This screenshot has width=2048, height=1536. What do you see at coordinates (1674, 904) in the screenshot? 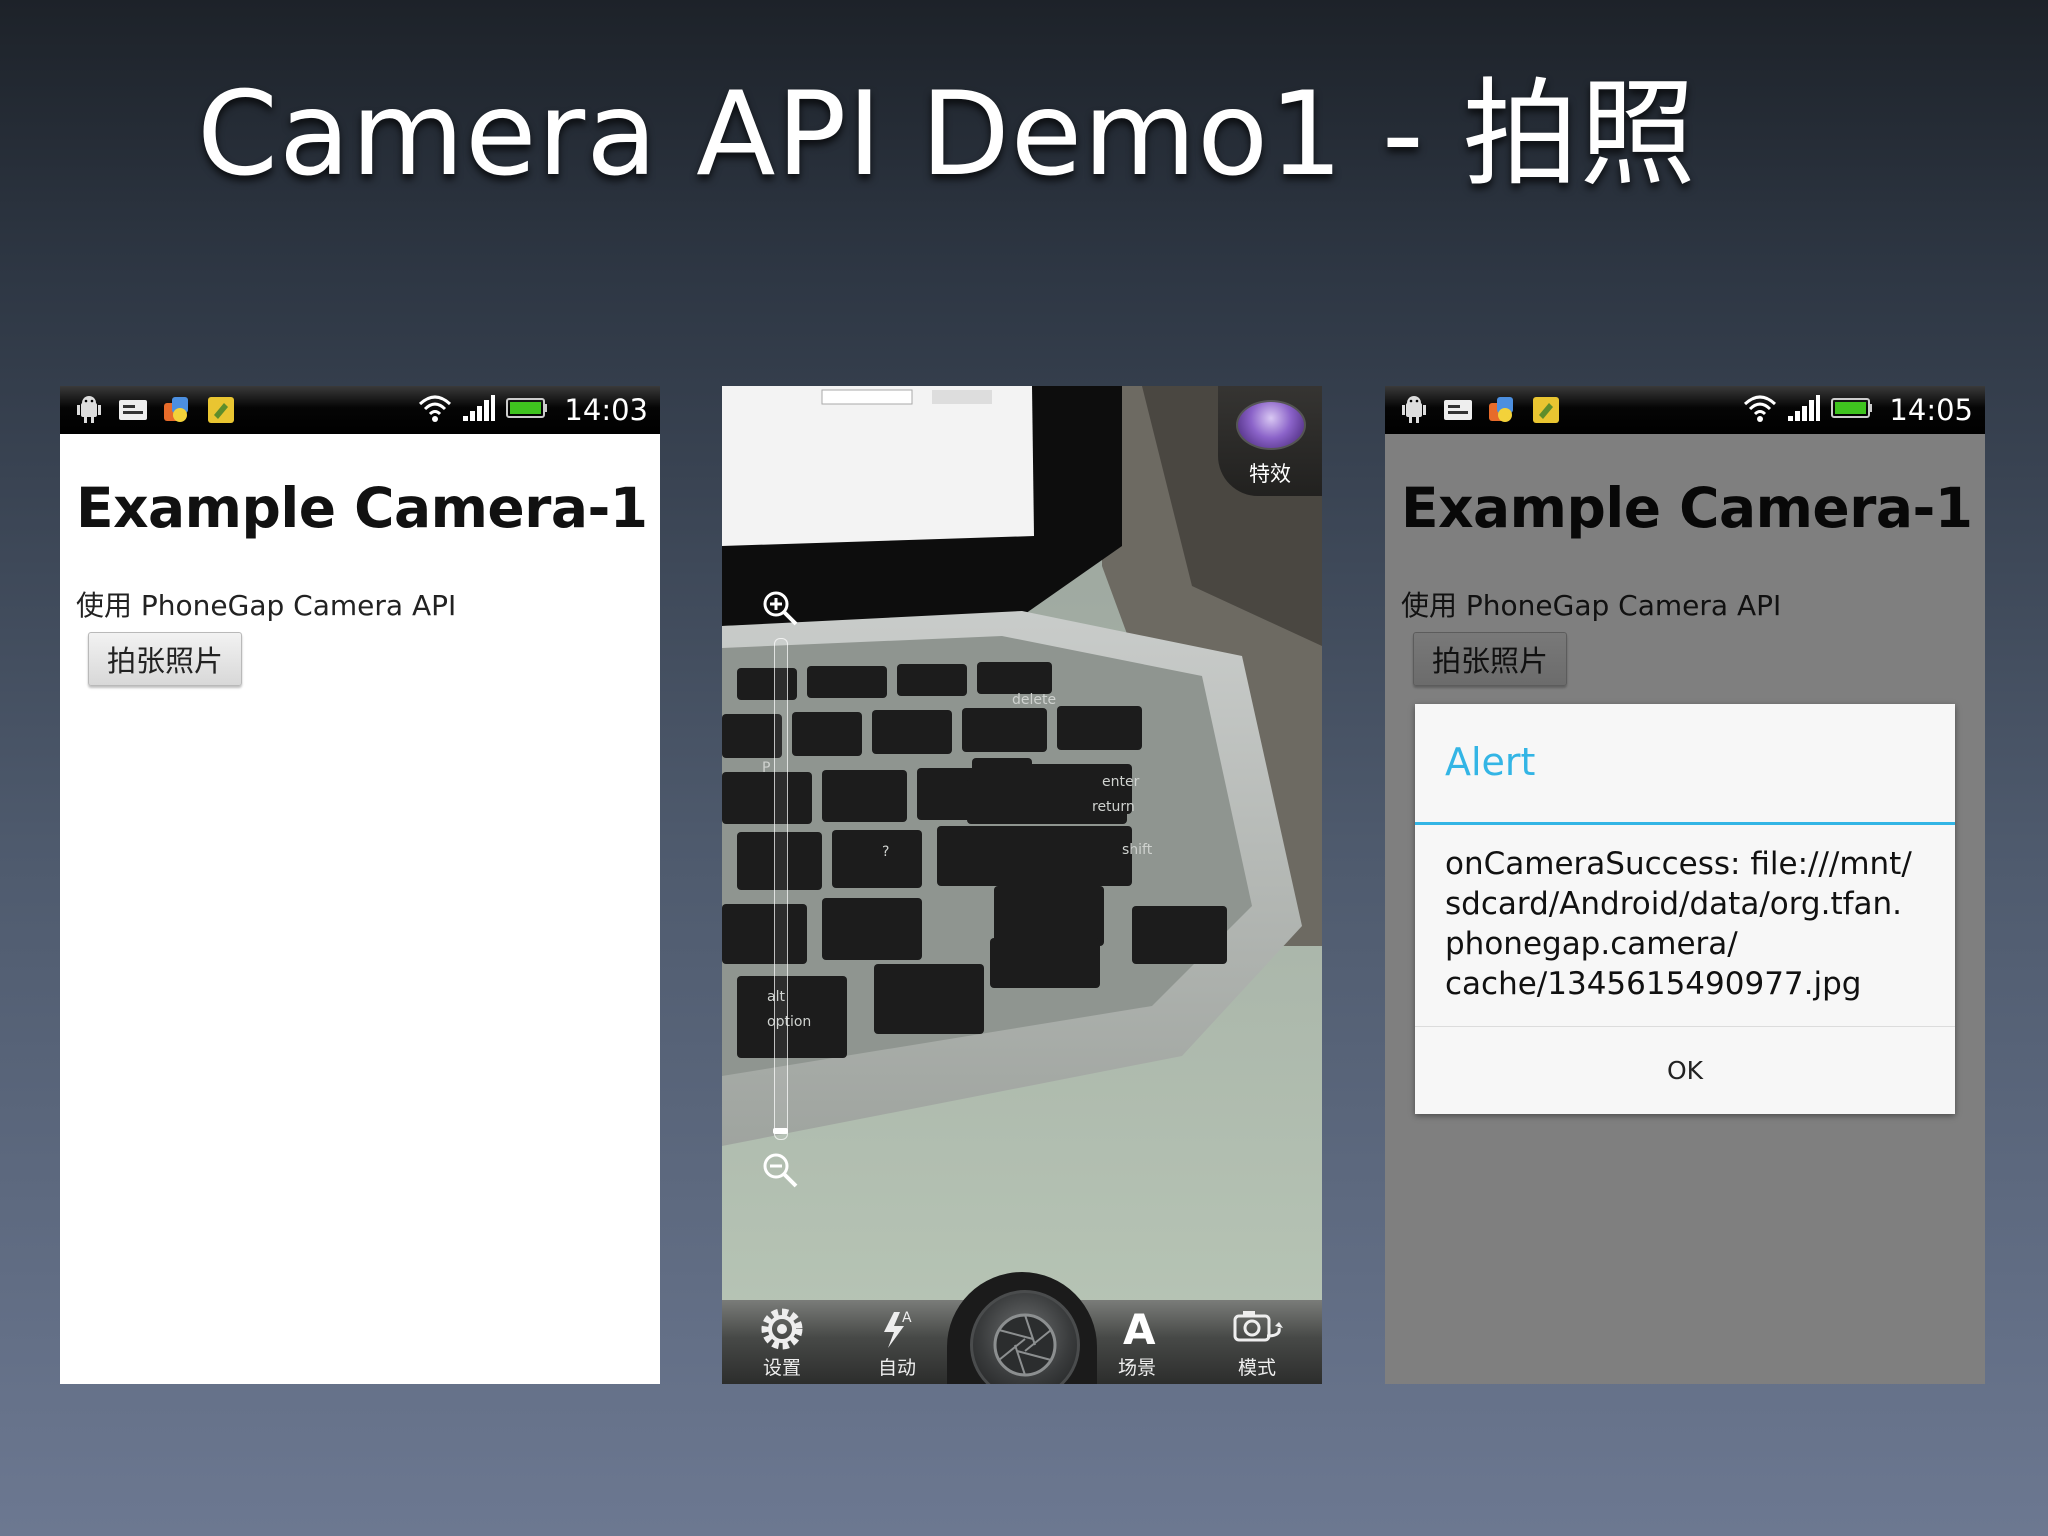
I see `alert-message-line: sdcard/Android/data/org.tfan.` at bounding box center [1674, 904].